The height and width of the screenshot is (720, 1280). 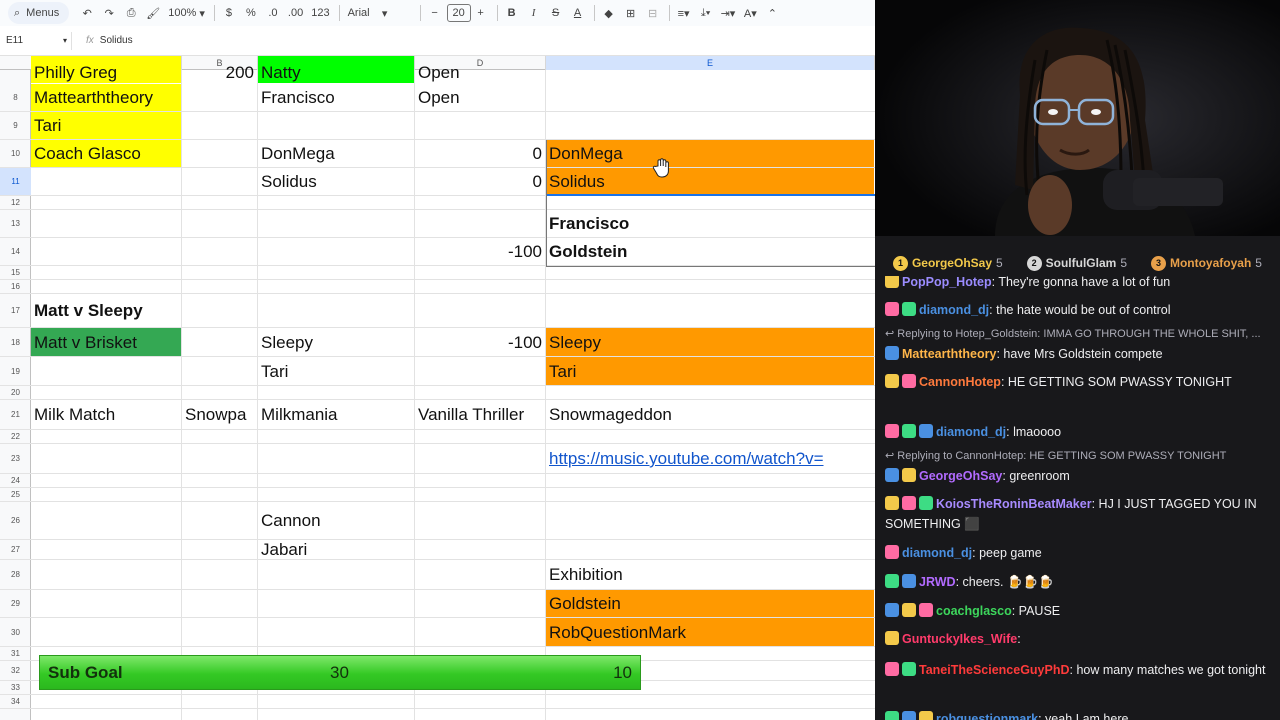 I want to click on sub-goal-current: 30, so click(x=339, y=672).